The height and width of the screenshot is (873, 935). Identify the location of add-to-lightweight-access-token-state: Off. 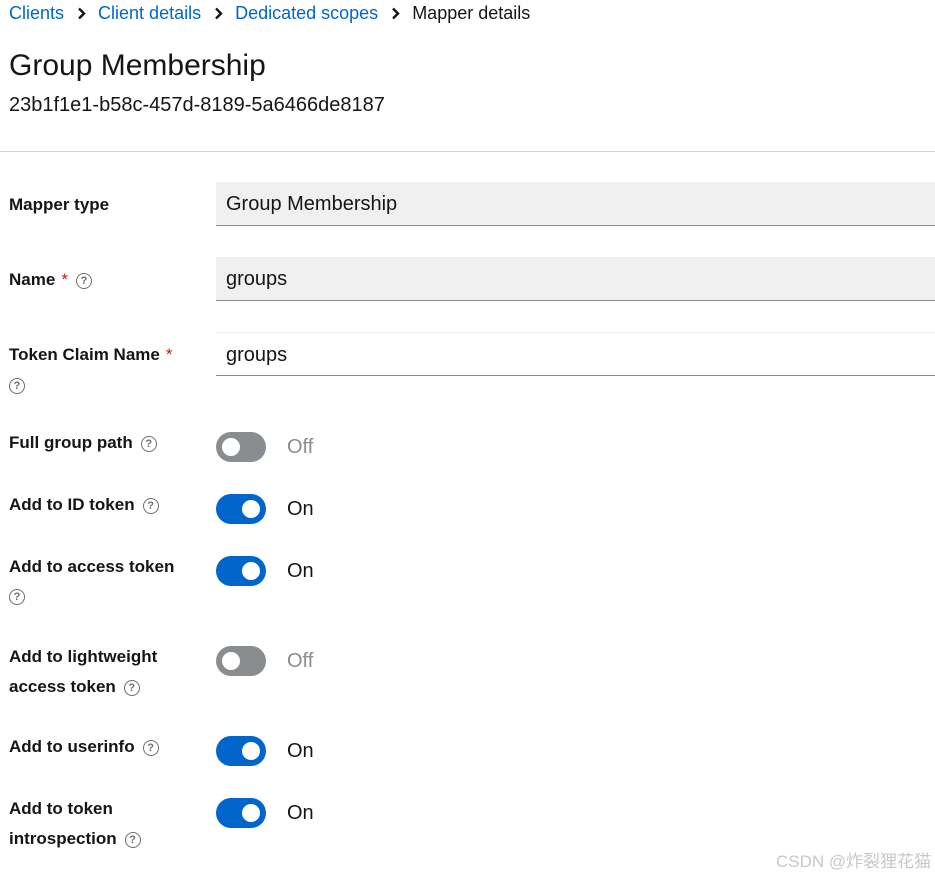
(300, 661).